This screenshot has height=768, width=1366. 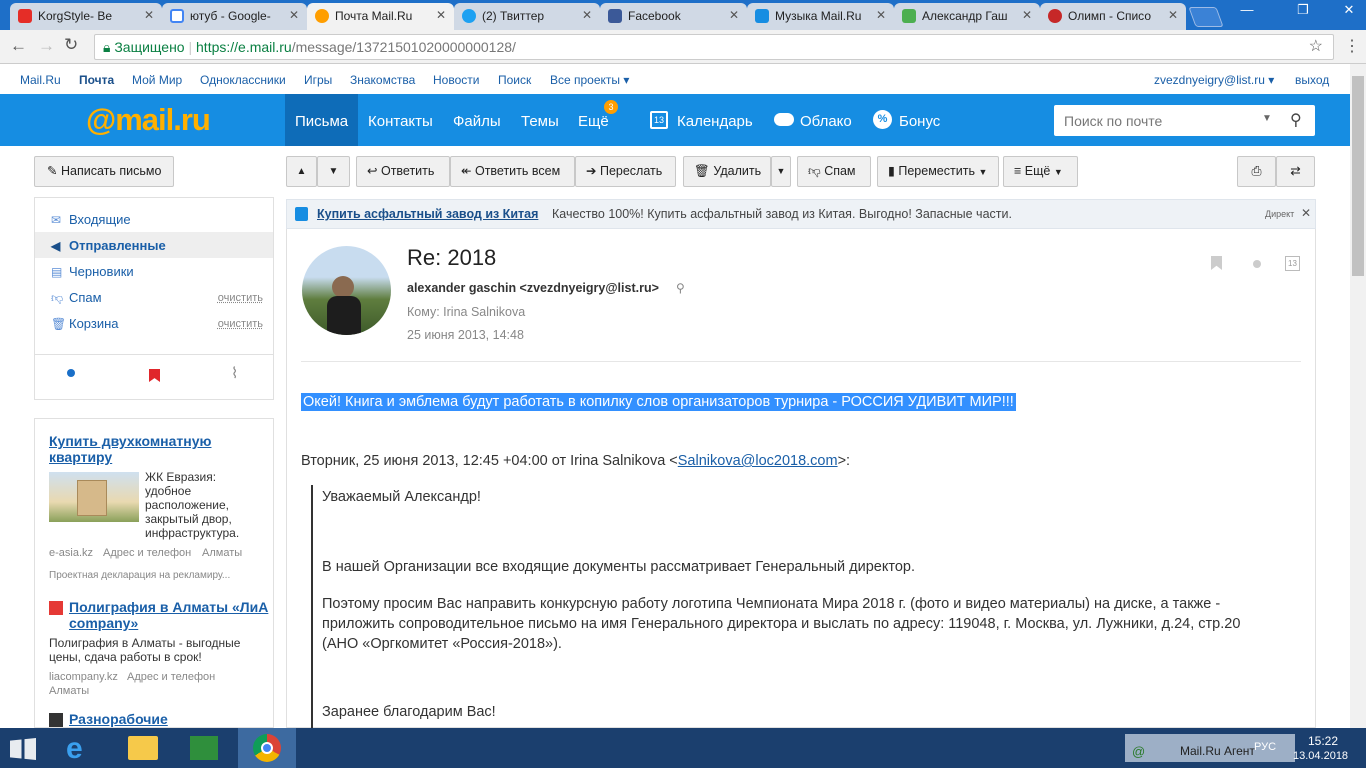 What do you see at coordinates (826, 121) in the screenshot?
I see `nav-cloud: Облако` at bounding box center [826, 121].